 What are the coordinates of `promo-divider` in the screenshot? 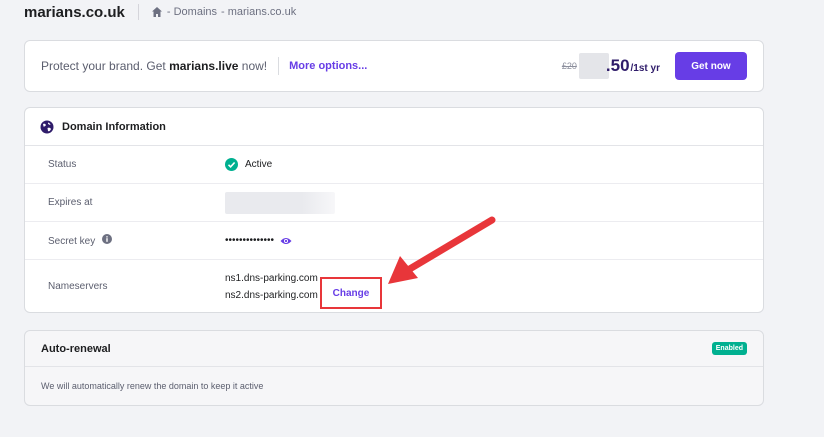 It's located at (279, 66).